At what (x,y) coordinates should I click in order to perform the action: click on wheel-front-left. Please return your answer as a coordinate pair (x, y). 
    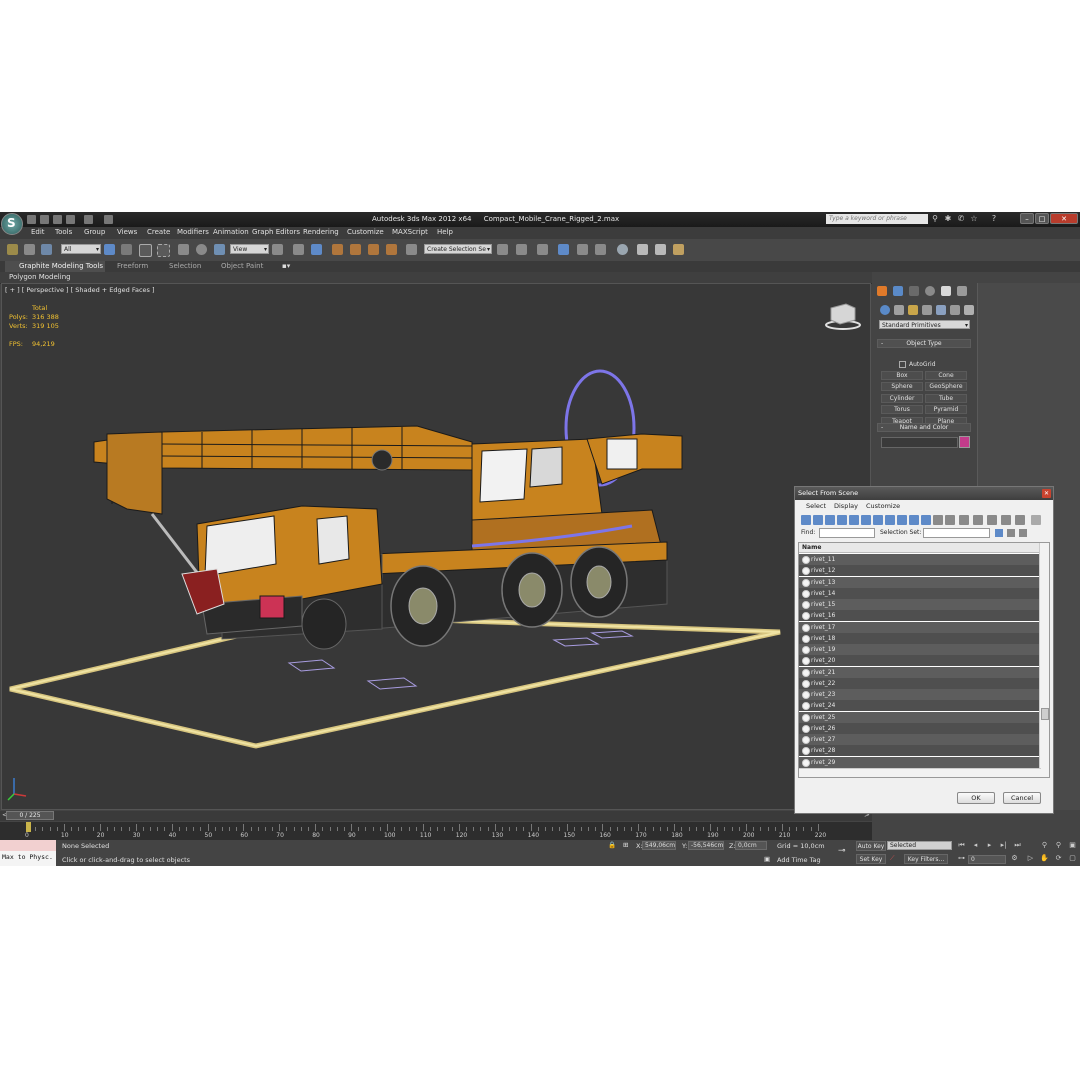
    Looking at the image, I should click on (324, 624).